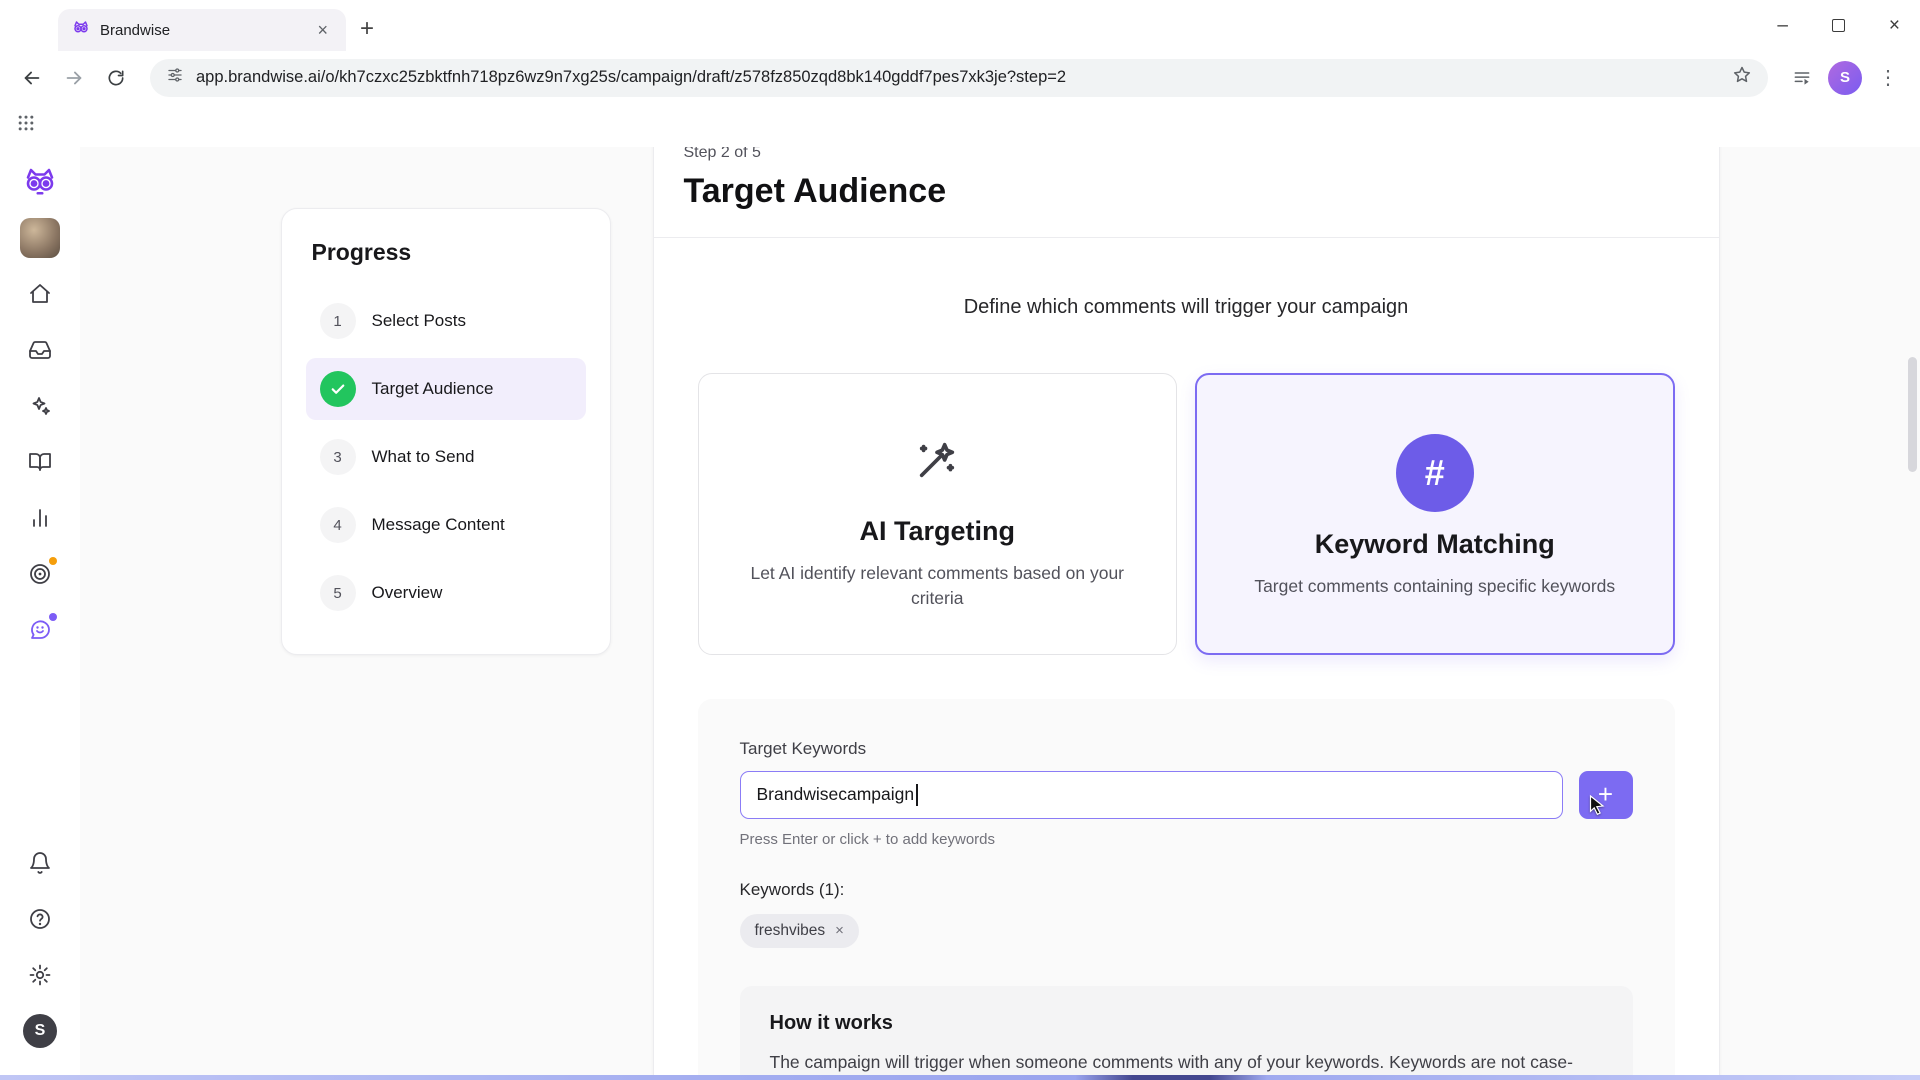 The image size is (1920, 1080). I want to click on tab-strip: Brandwise × + – ×, so click(960, 25).